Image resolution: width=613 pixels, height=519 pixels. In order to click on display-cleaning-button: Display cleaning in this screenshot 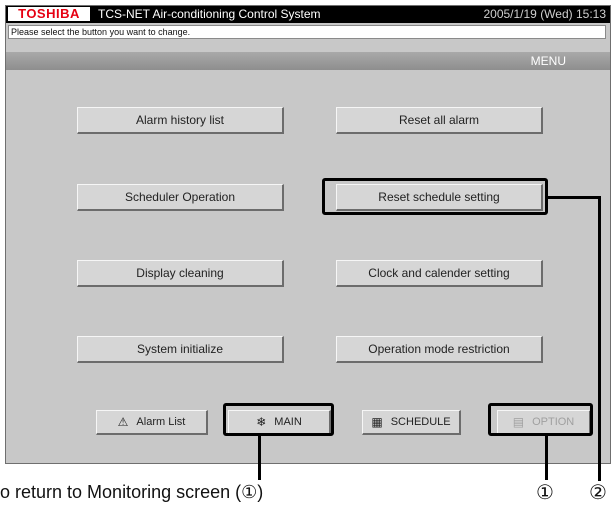, I will do `click(180, 273)`.